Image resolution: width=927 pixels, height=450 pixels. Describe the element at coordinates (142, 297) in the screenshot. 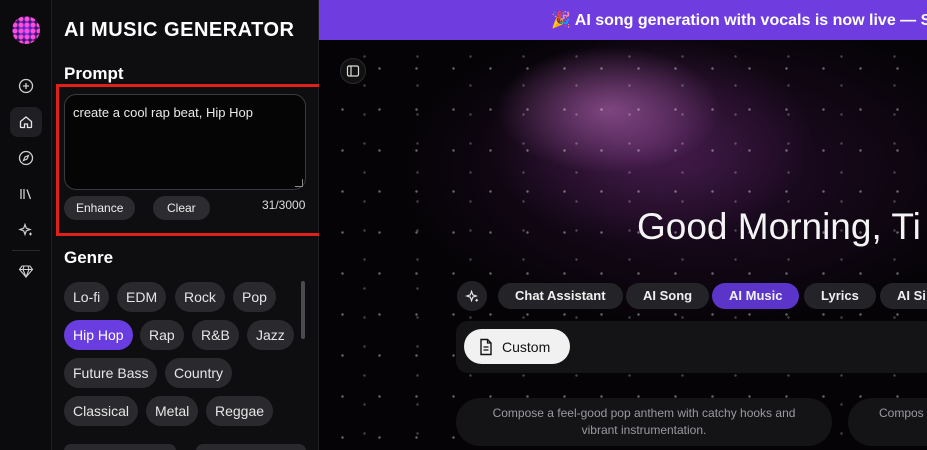

I see `genre-chip: EDM` at that location.